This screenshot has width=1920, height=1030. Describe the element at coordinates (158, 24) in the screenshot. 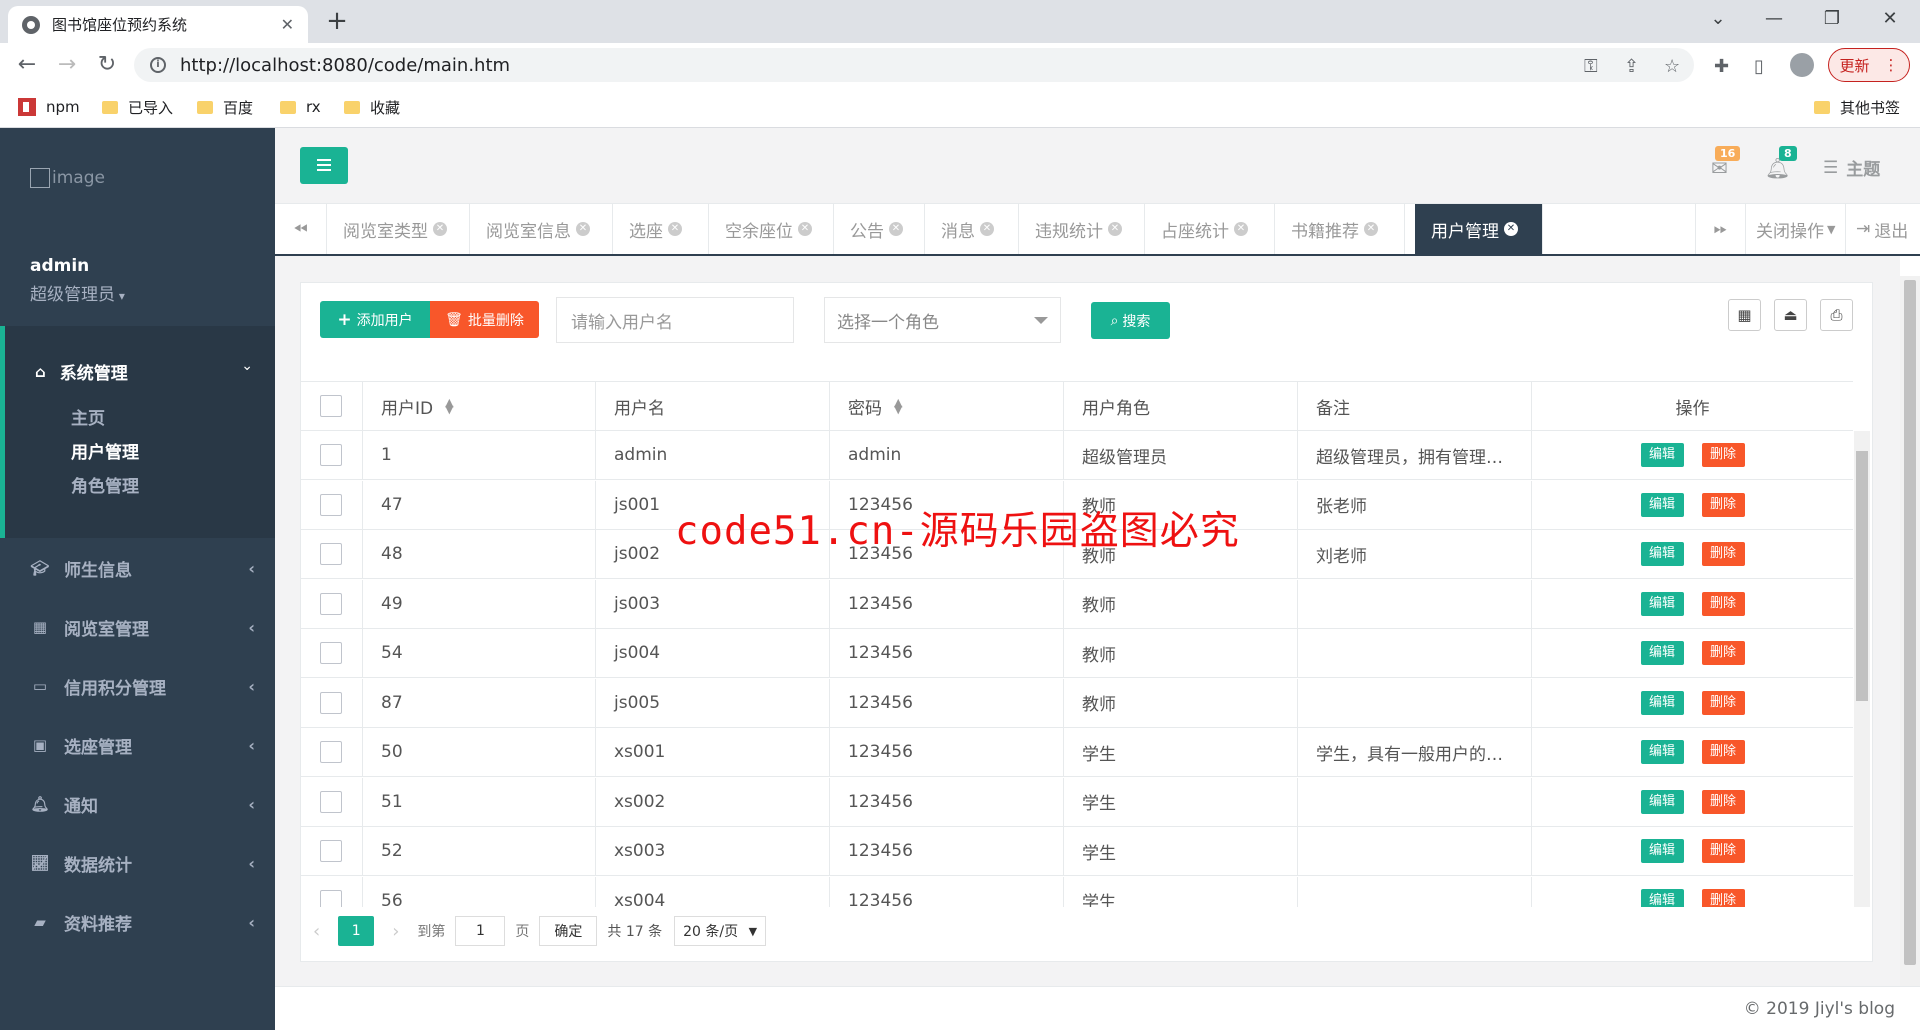

I see `browser-tab: 图书馆座位预约系统 ✕` at that location.